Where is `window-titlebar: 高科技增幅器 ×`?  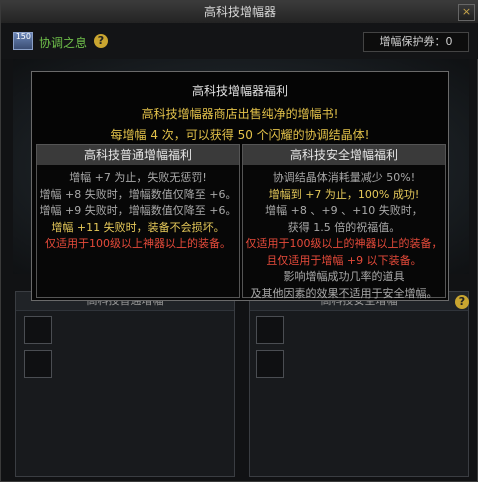
window-titlebar: 高科技增幅器 × is located at coordinates (239, 12).